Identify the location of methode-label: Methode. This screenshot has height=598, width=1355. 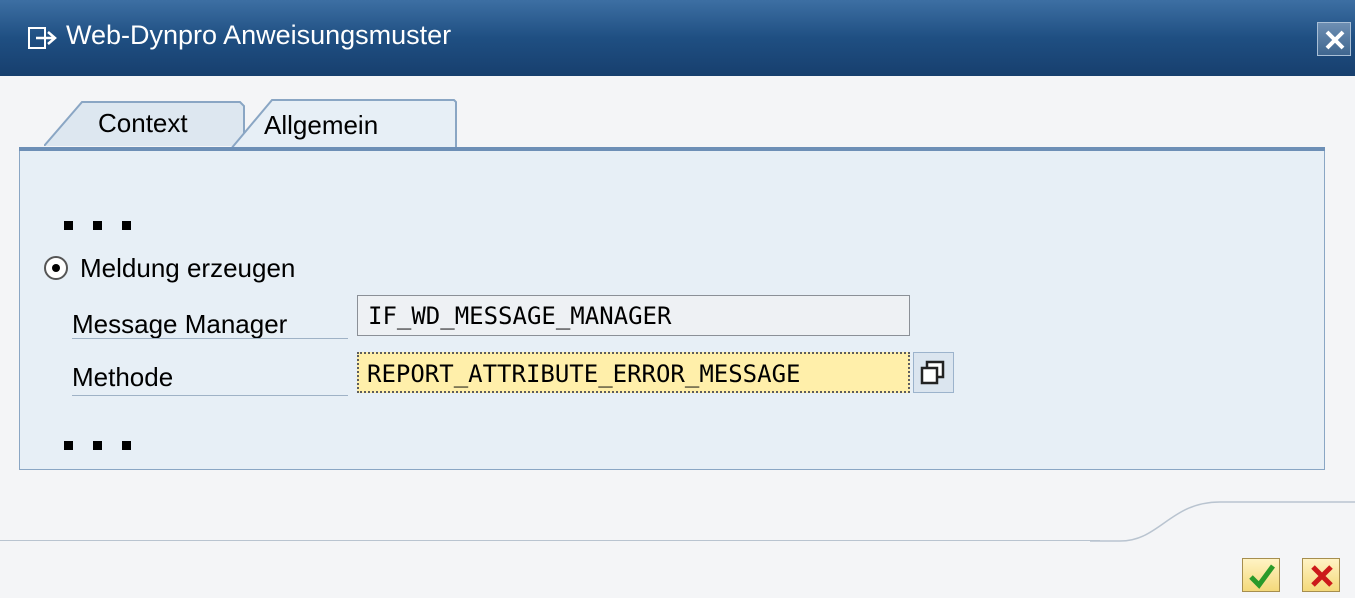
(123, 377).